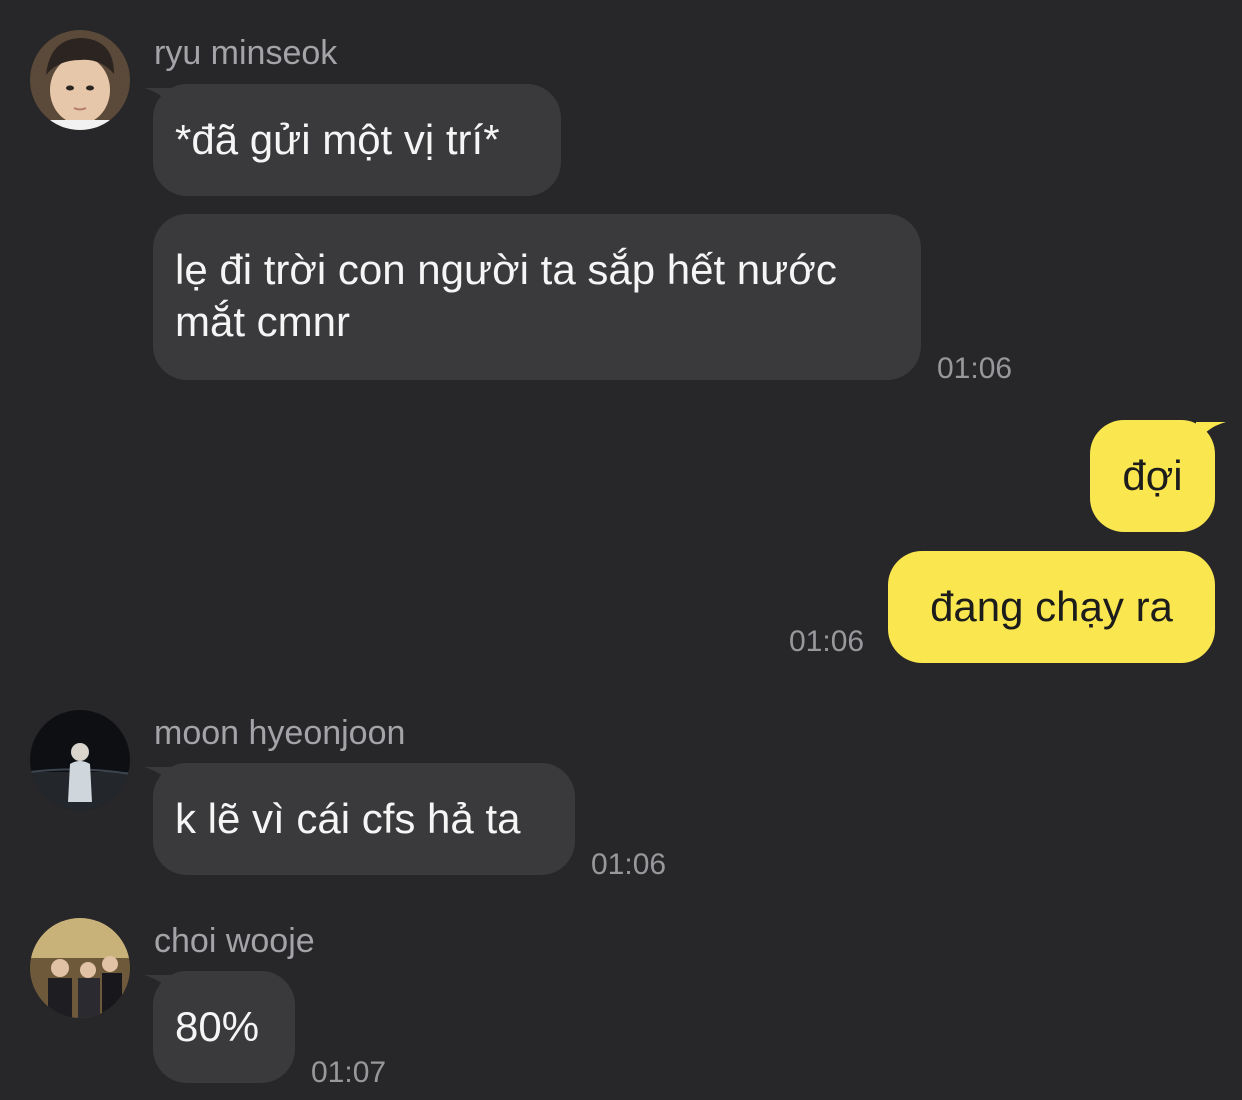 The width and height of the screenshot is (1242, 1100). I want to click on avatar-choi-wooje, so click(80, 968).